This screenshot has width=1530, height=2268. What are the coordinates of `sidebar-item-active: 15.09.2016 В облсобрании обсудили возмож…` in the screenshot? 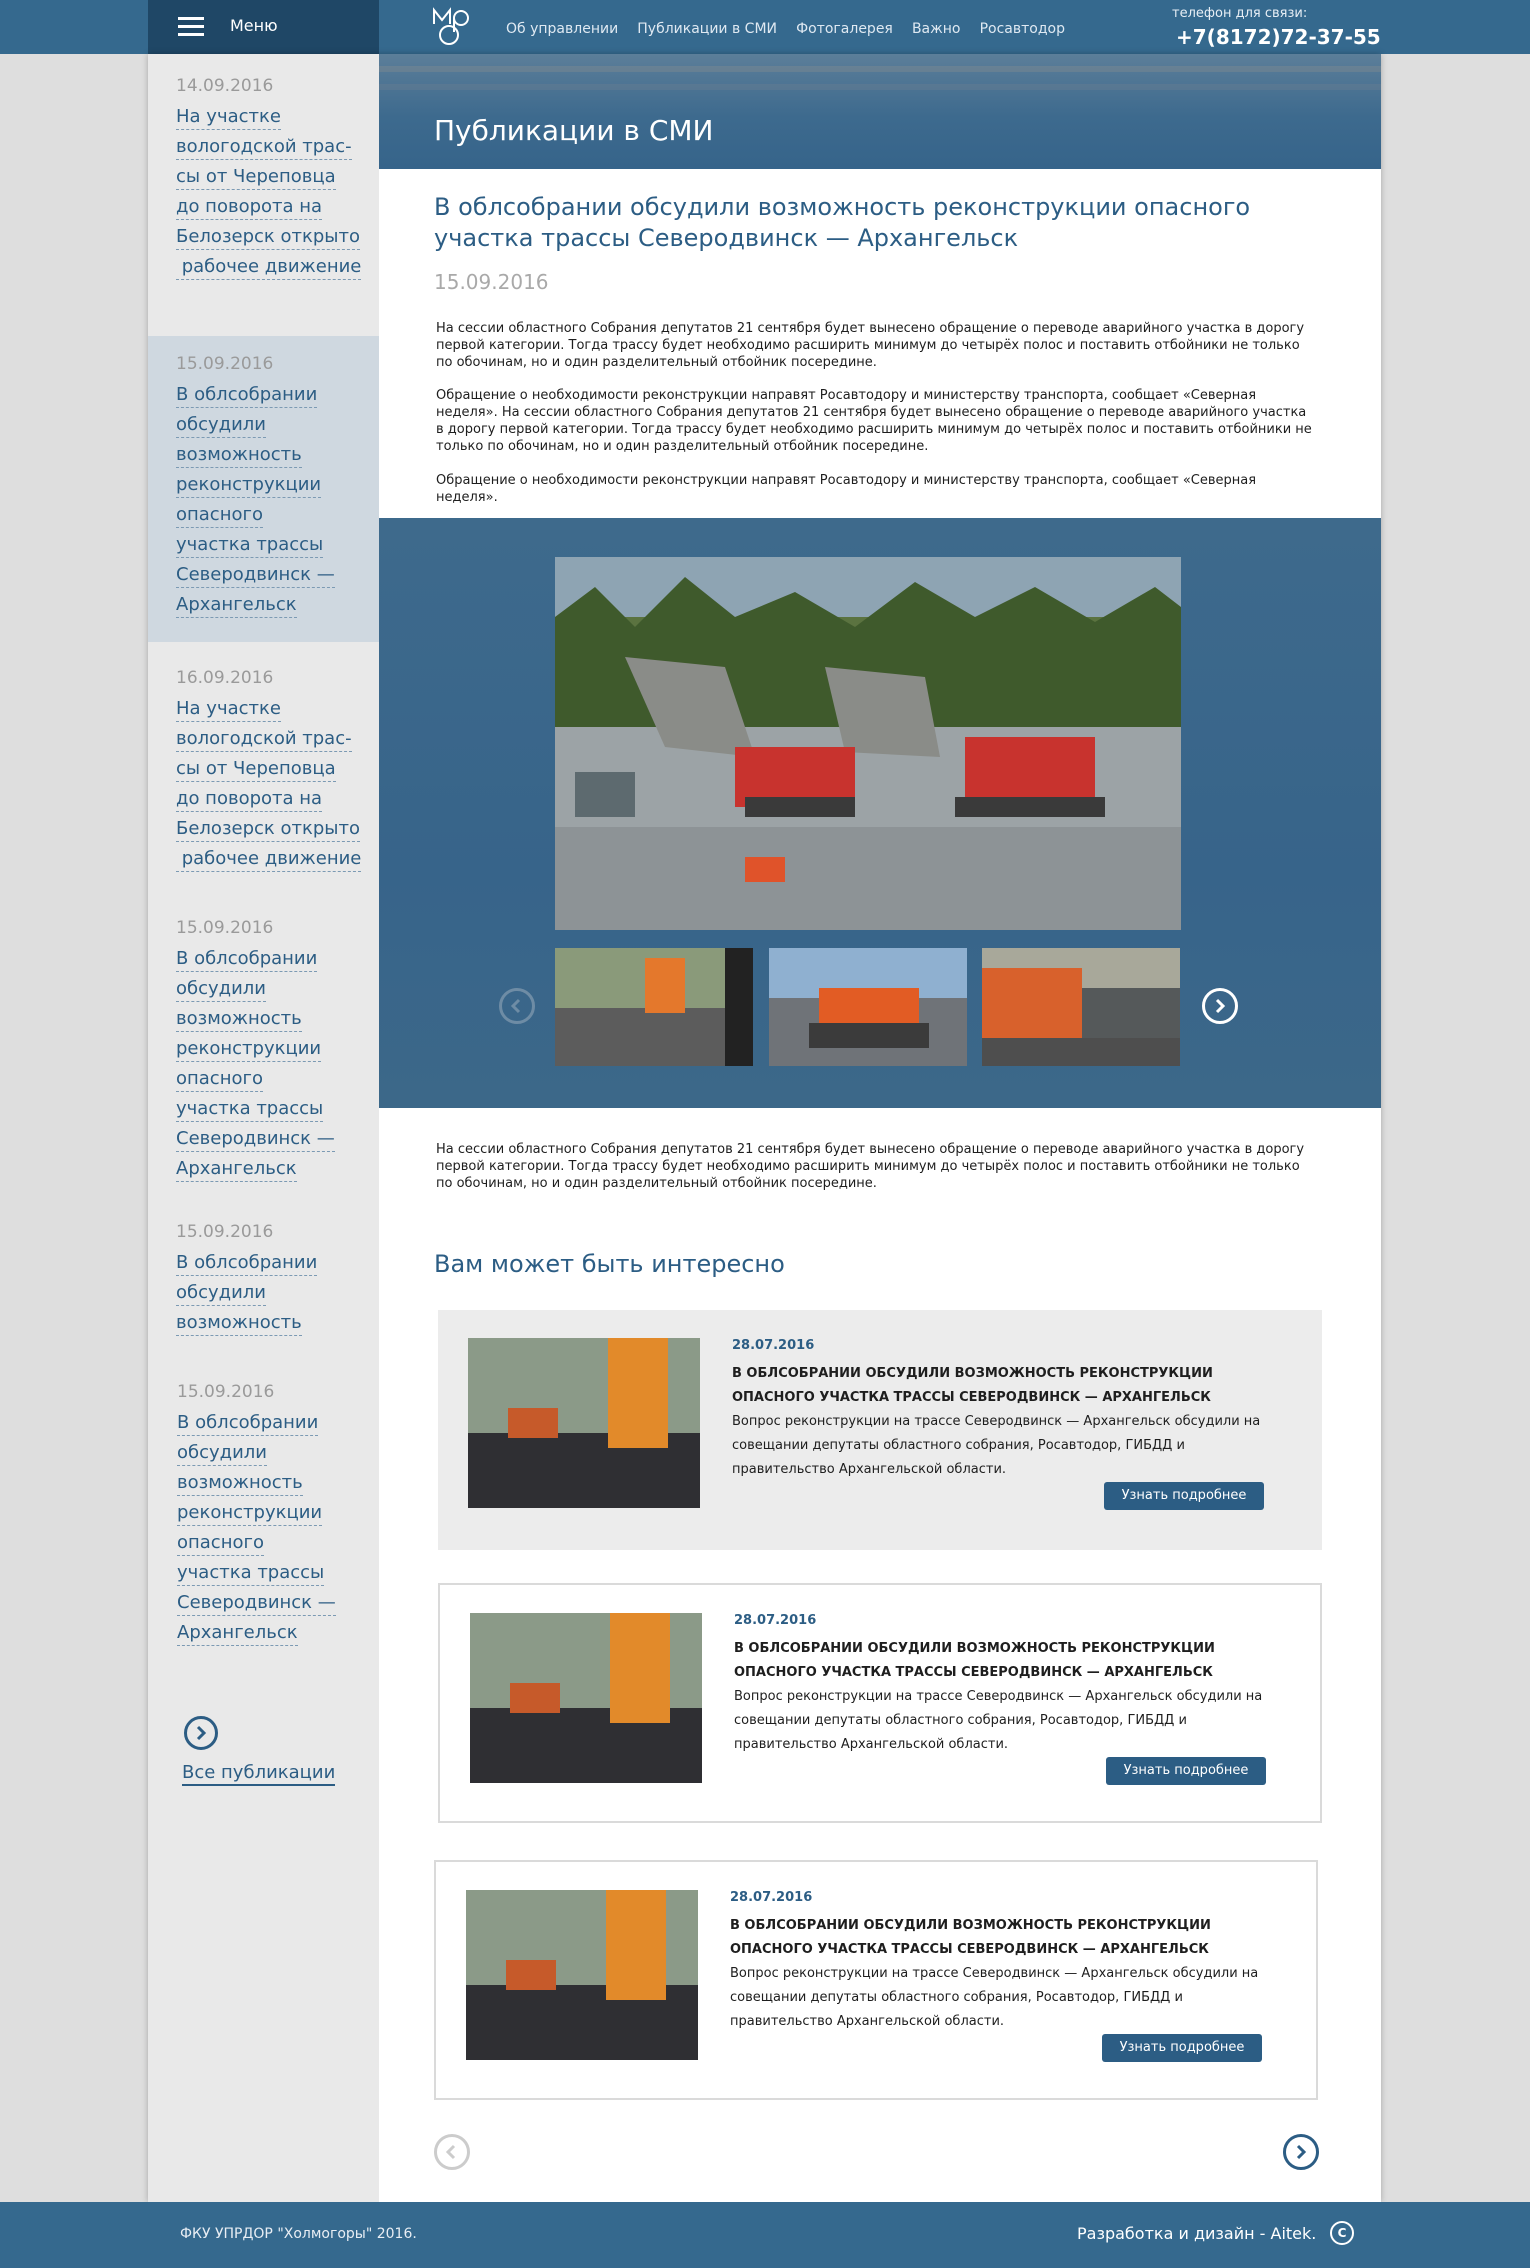 It's located at (263, 489).